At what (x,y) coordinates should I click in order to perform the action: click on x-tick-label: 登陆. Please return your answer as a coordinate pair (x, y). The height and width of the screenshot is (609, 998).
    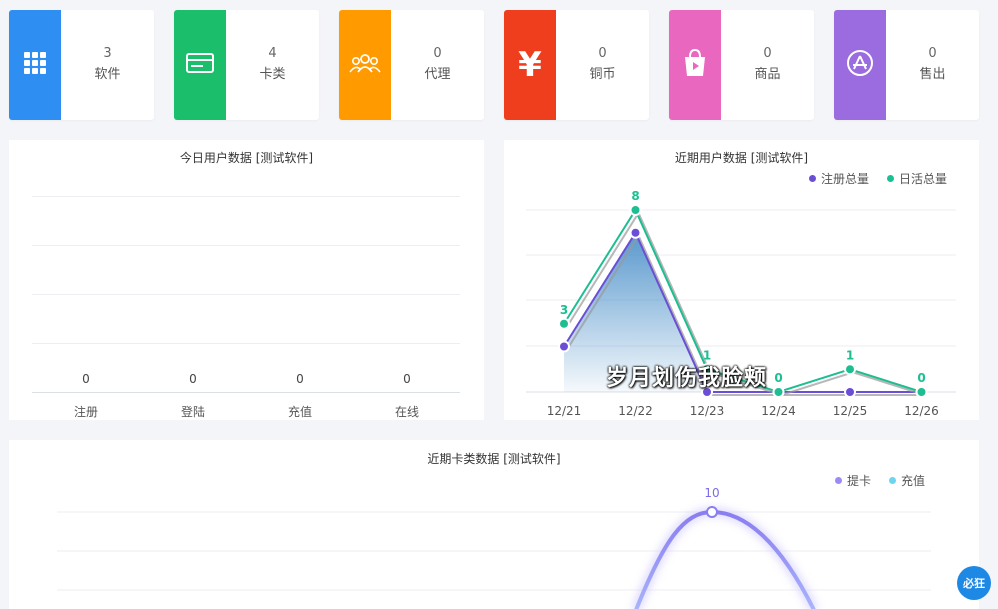
    Looking at the image, I should click on (192, 412).